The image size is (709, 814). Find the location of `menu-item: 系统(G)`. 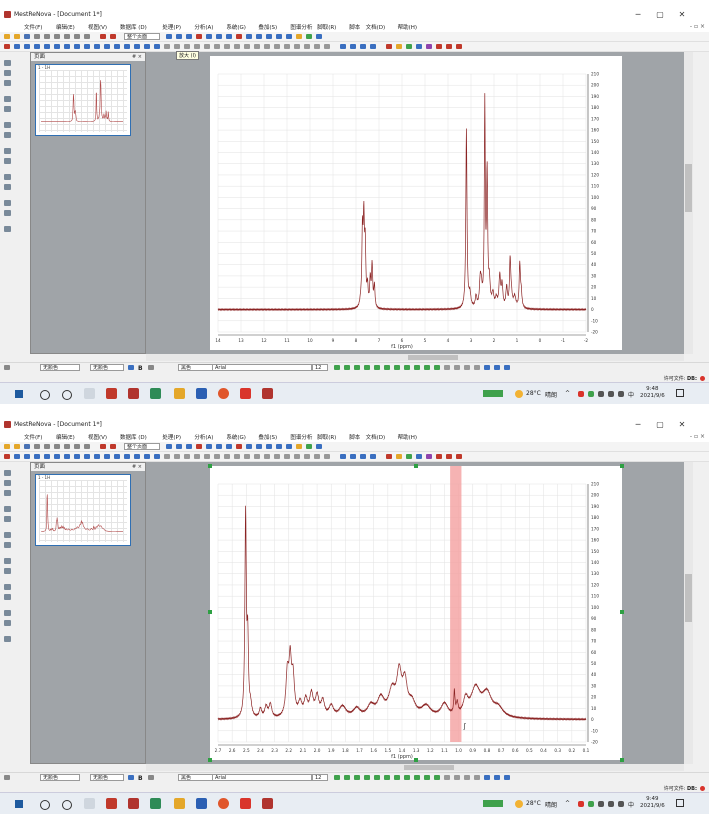

menu-item: 系统(G) is located at coordinates (236, 437).